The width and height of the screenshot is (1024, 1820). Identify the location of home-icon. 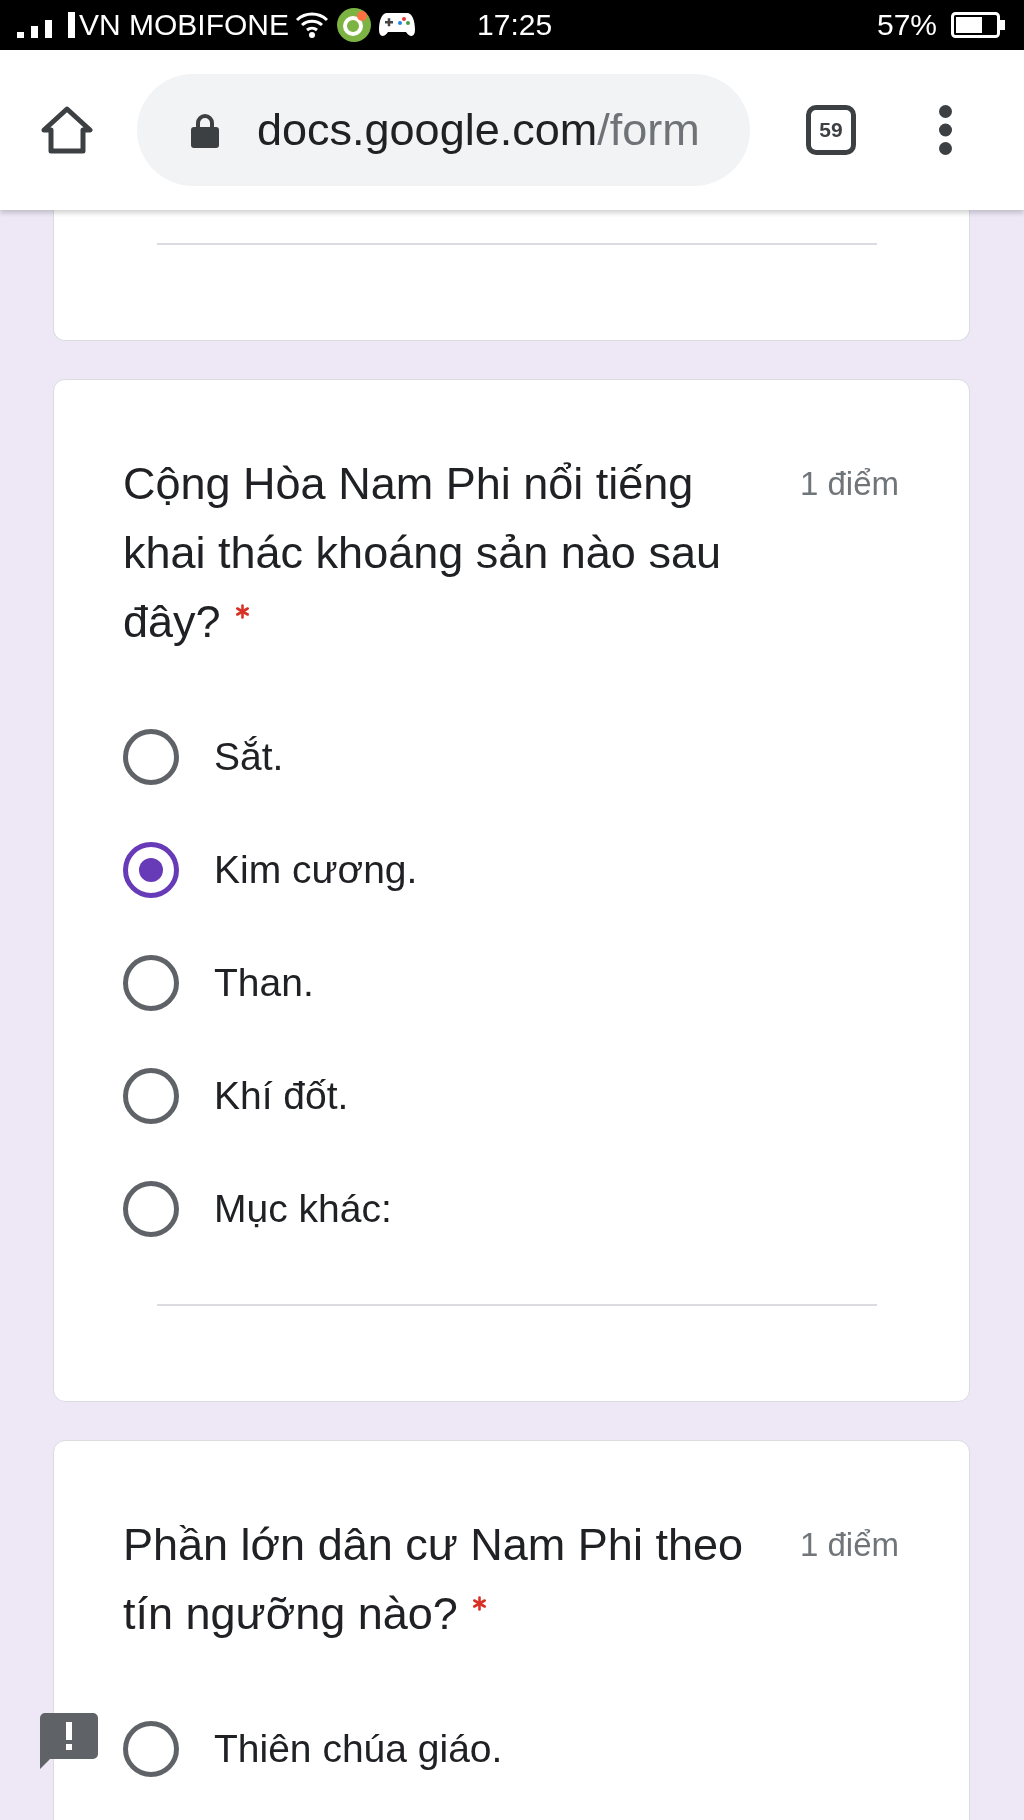
(67, 130).